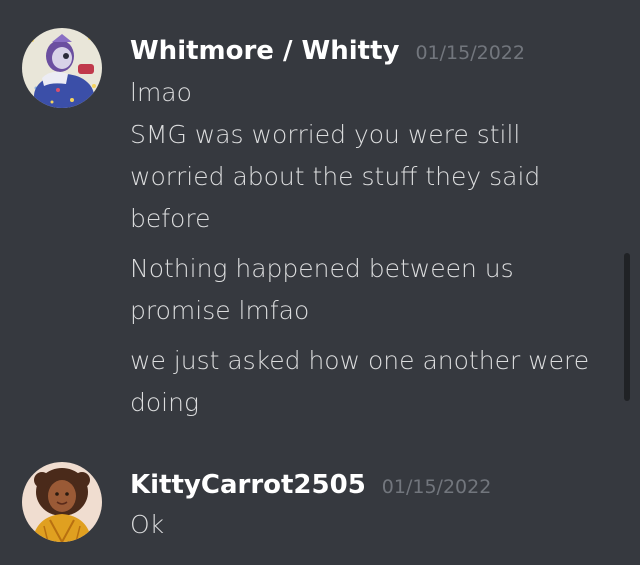 The height and width of the screenshot is (565, 640). Describe the element at coordinates (360, 381) in the screenshot. I see `message-text: we just asked how one another were doing` at that location.